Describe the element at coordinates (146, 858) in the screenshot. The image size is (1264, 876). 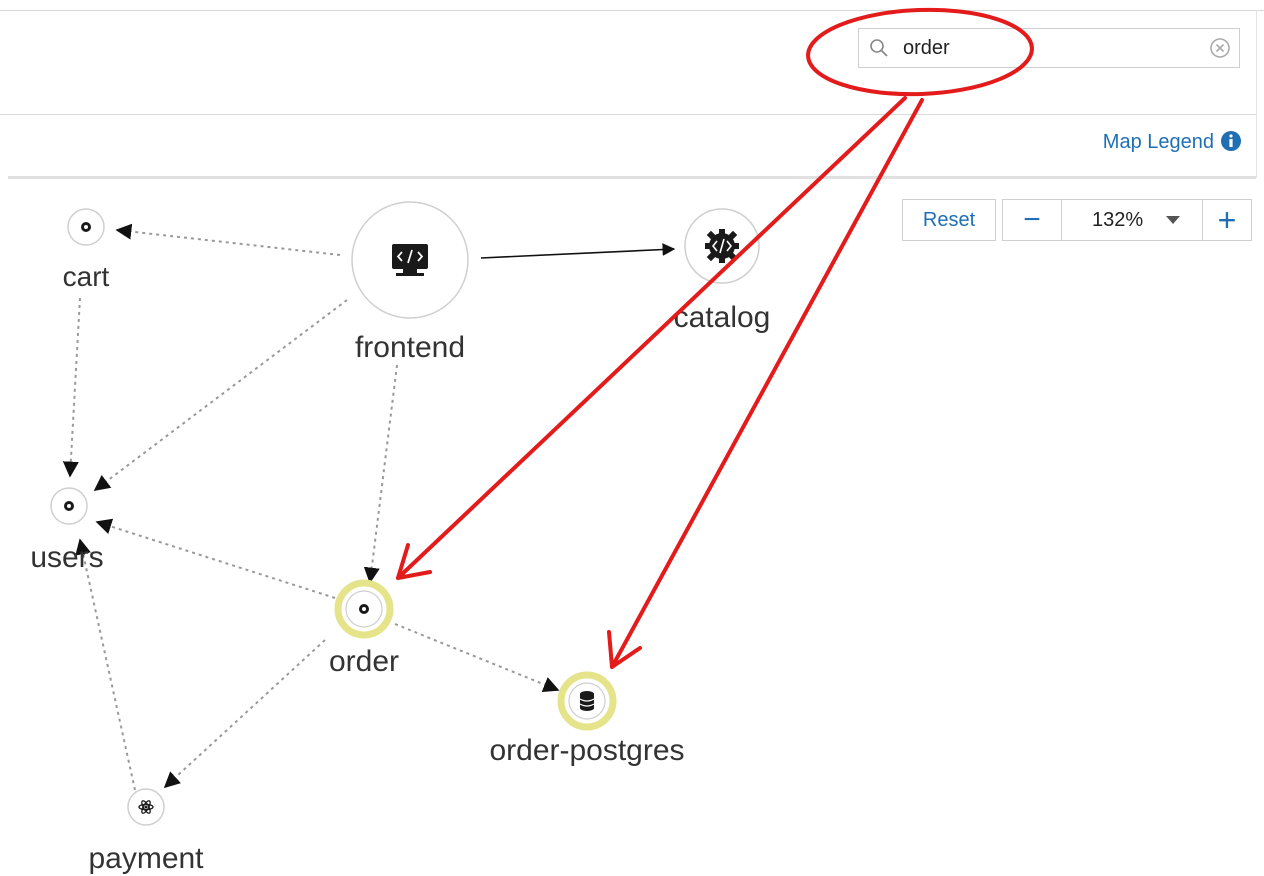
I see `node-label-payment: payment` at that location.